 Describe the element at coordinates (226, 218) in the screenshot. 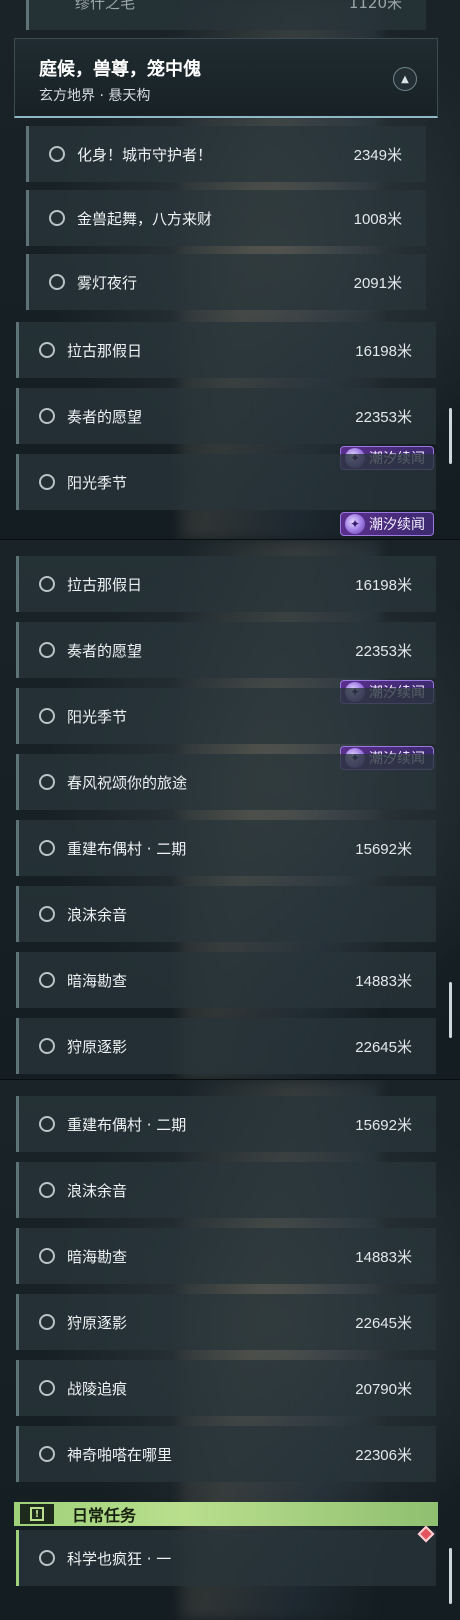

I see `sub-quest-row: 金兽起舞，八方来财 1008米` at that location.